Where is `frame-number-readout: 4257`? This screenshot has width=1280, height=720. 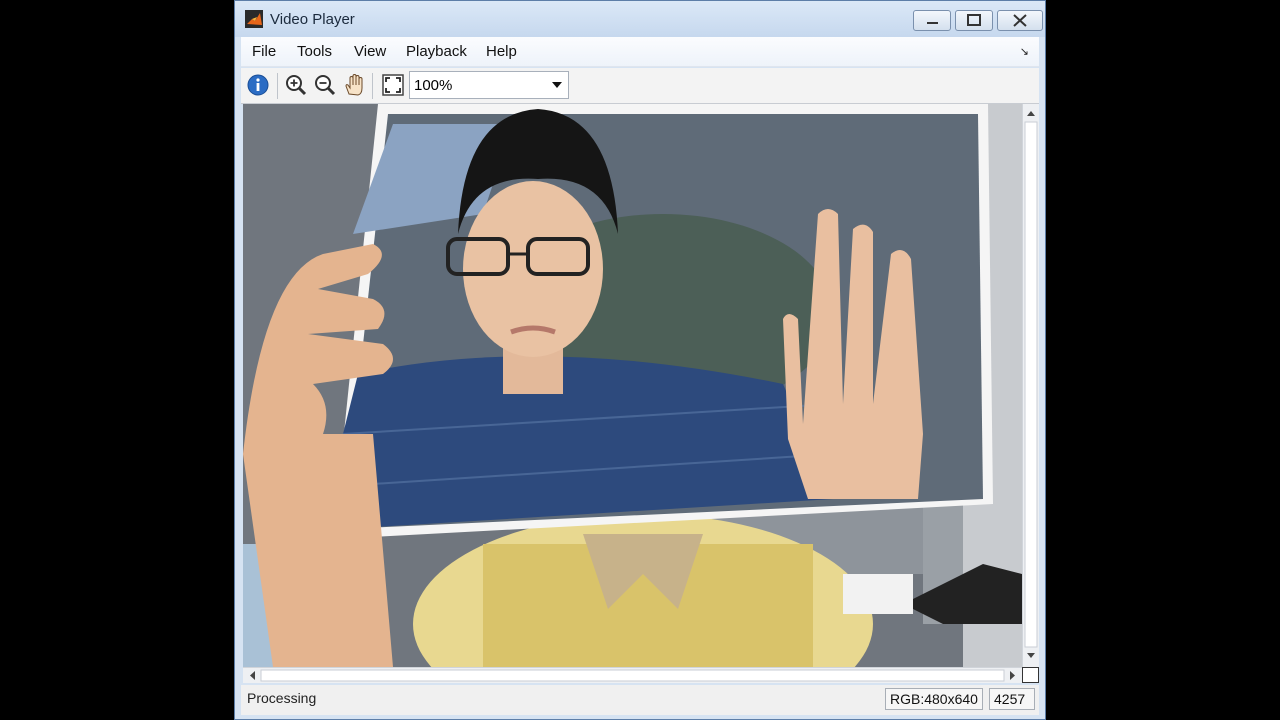
frame-number-readout: 4257 is located at coordinates (1012, 699).